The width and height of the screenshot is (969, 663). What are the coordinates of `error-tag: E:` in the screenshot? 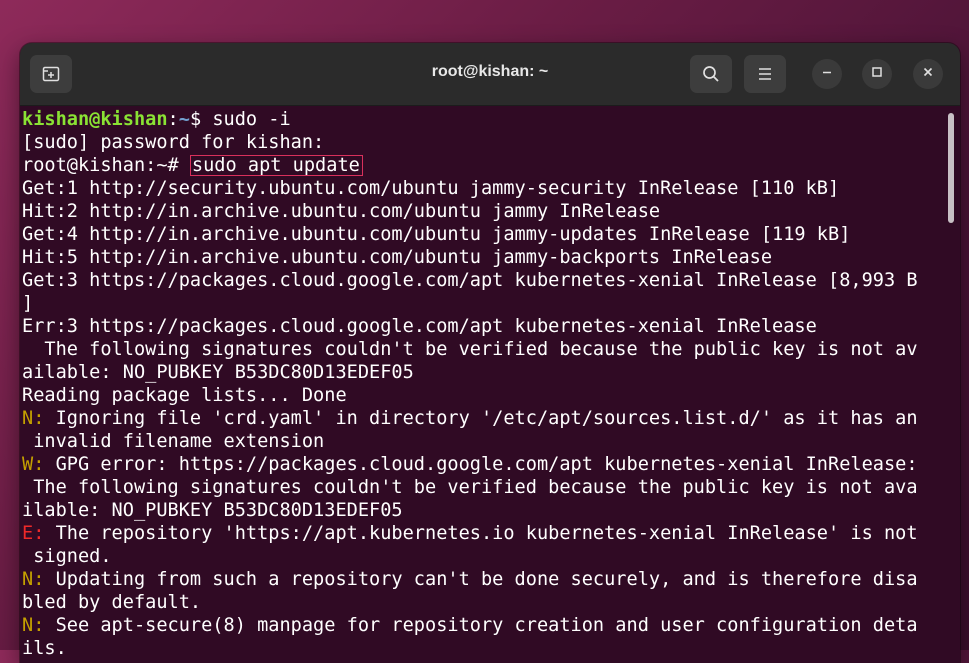 It's located at (33, 533).